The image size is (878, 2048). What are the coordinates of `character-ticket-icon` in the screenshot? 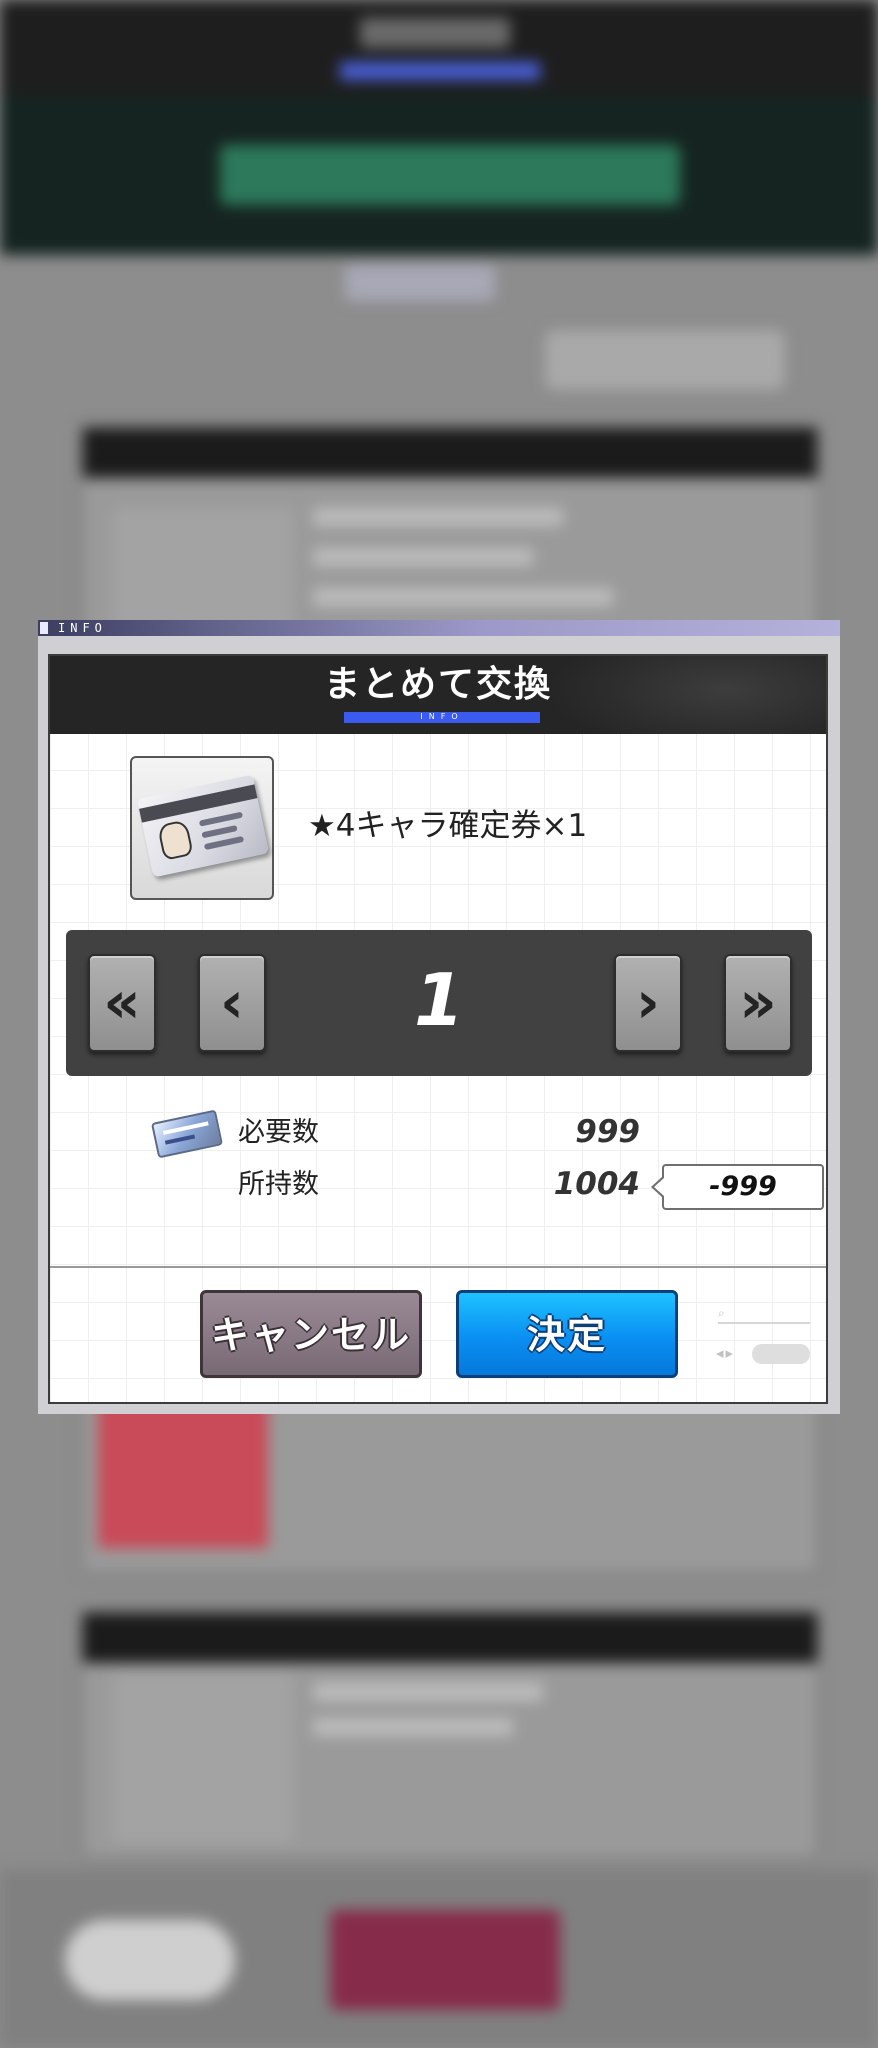 It's located at (203, 826).